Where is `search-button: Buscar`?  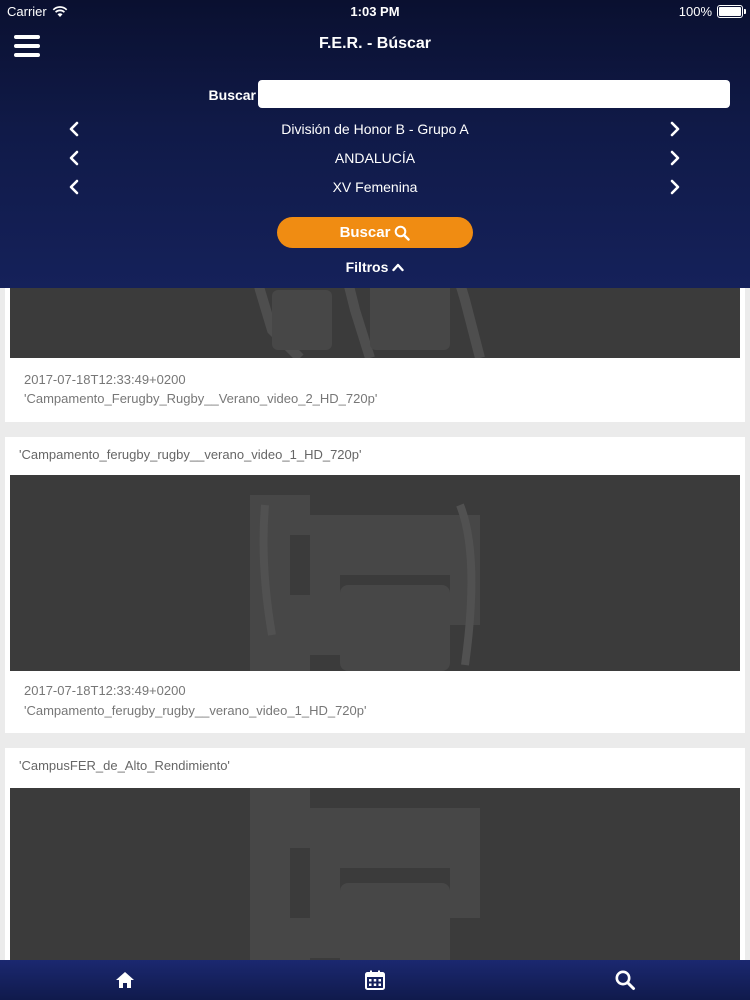 search-button: Buscar is located at coordinates (375, 232).